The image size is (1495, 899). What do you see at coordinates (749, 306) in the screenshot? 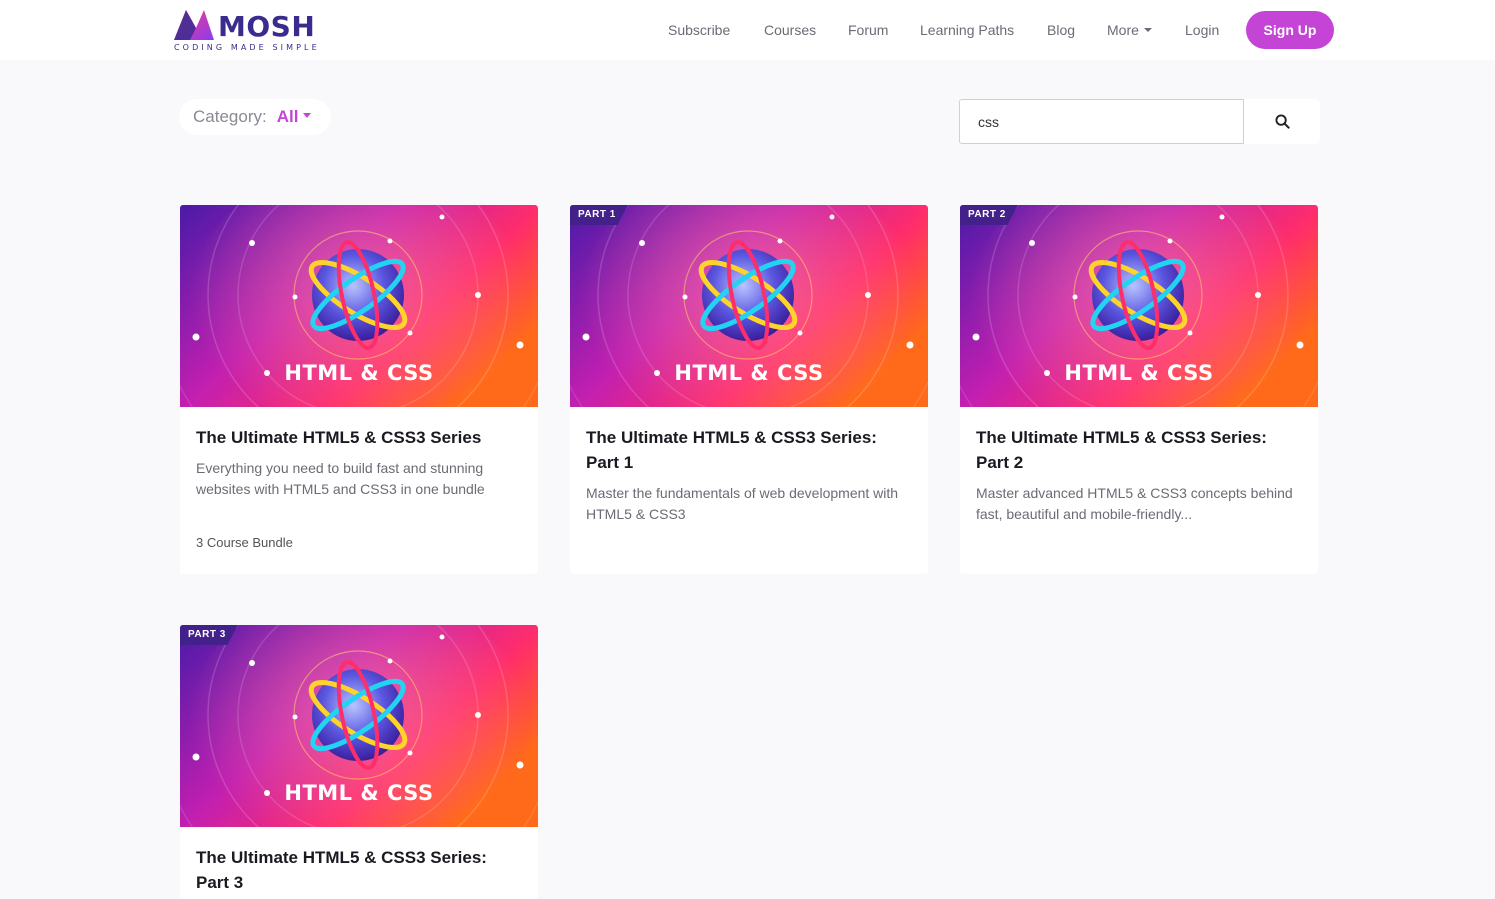
I see `course-thumbnail: PART 1 HTML & CSS` at bounding box center [749, 306].